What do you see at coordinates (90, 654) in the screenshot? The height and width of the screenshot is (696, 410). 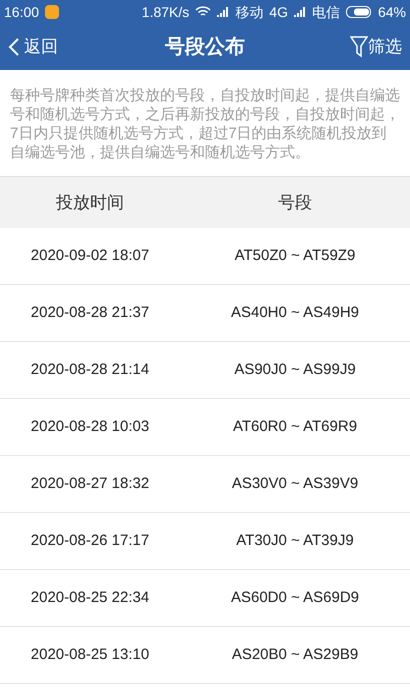 I see `table-cell-text: 2020-08-25 13:10` at bounding box center [90, 654].